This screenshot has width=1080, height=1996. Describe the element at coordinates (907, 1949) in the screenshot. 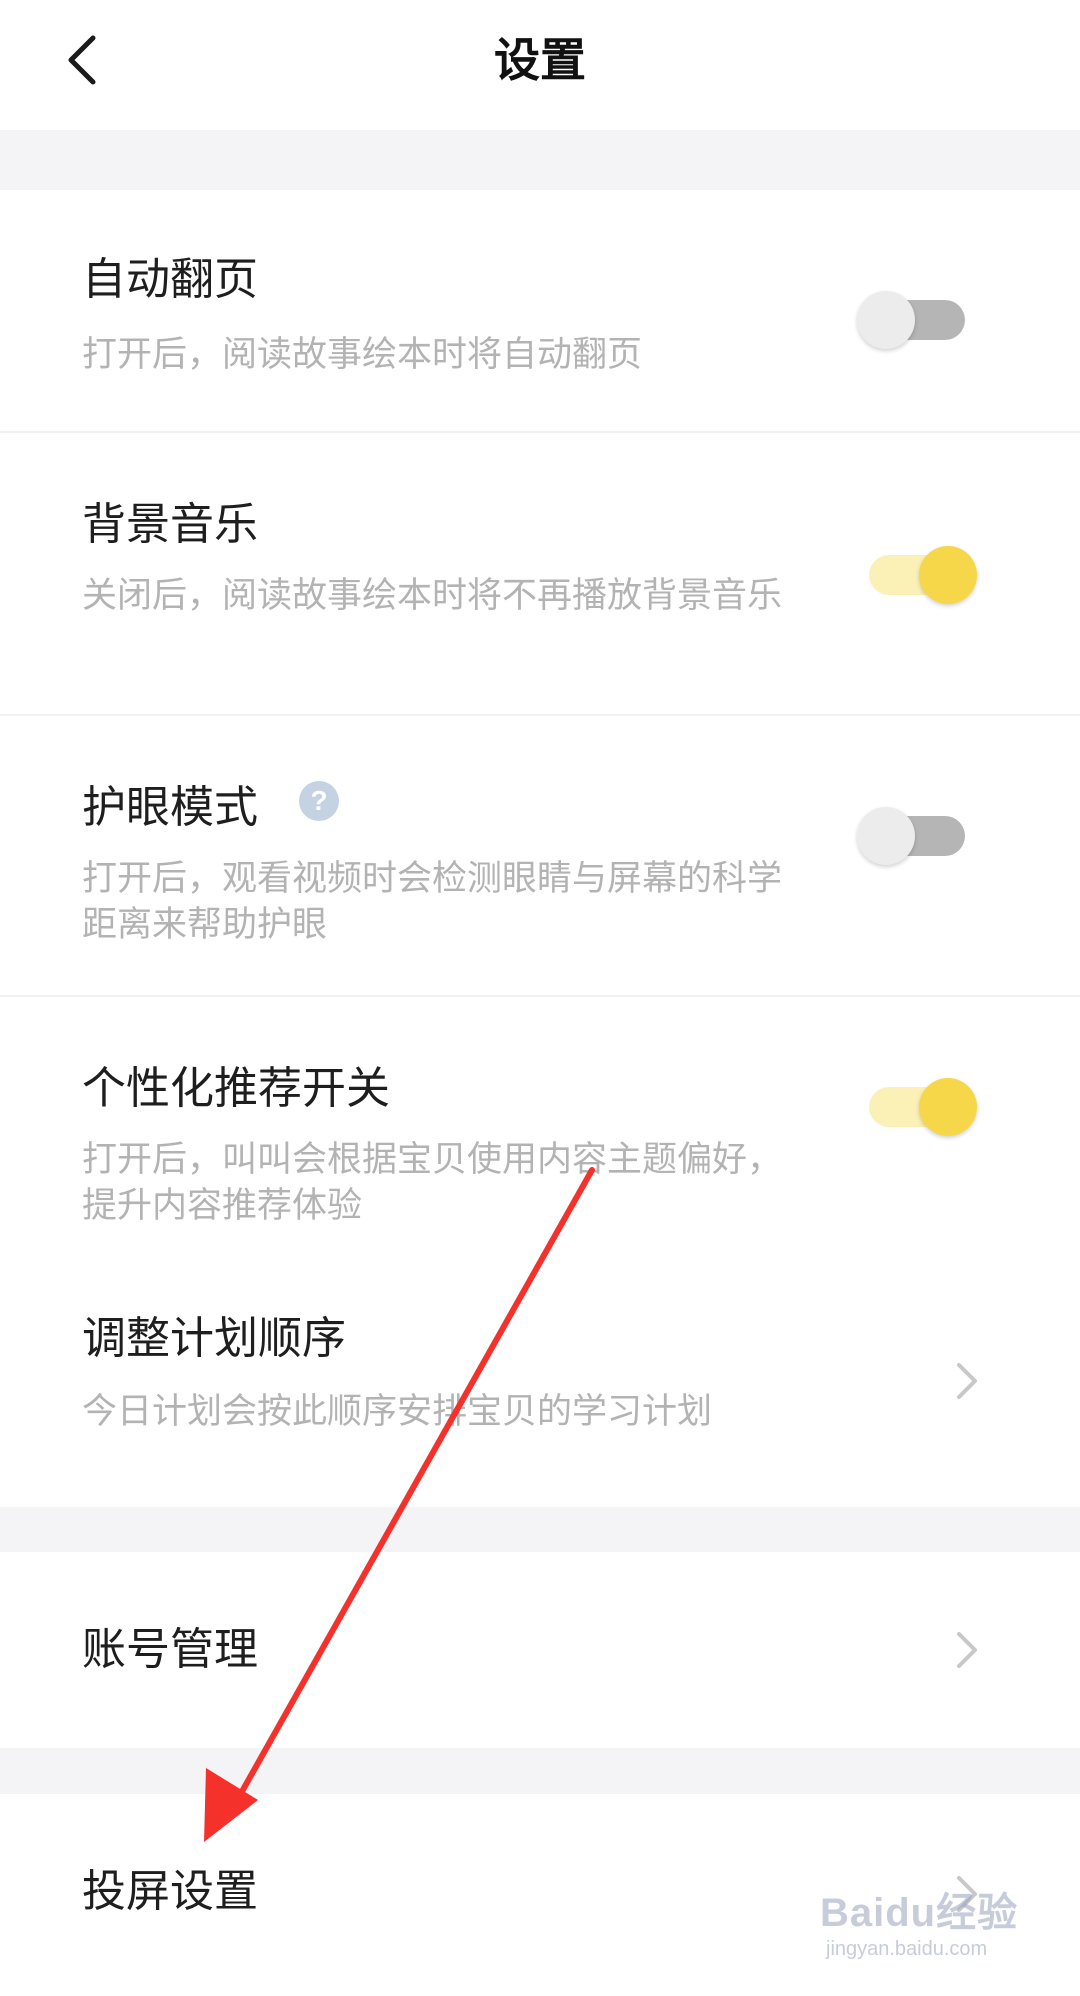

I see `watermark-url: jingyan.baidu.com` at that location.